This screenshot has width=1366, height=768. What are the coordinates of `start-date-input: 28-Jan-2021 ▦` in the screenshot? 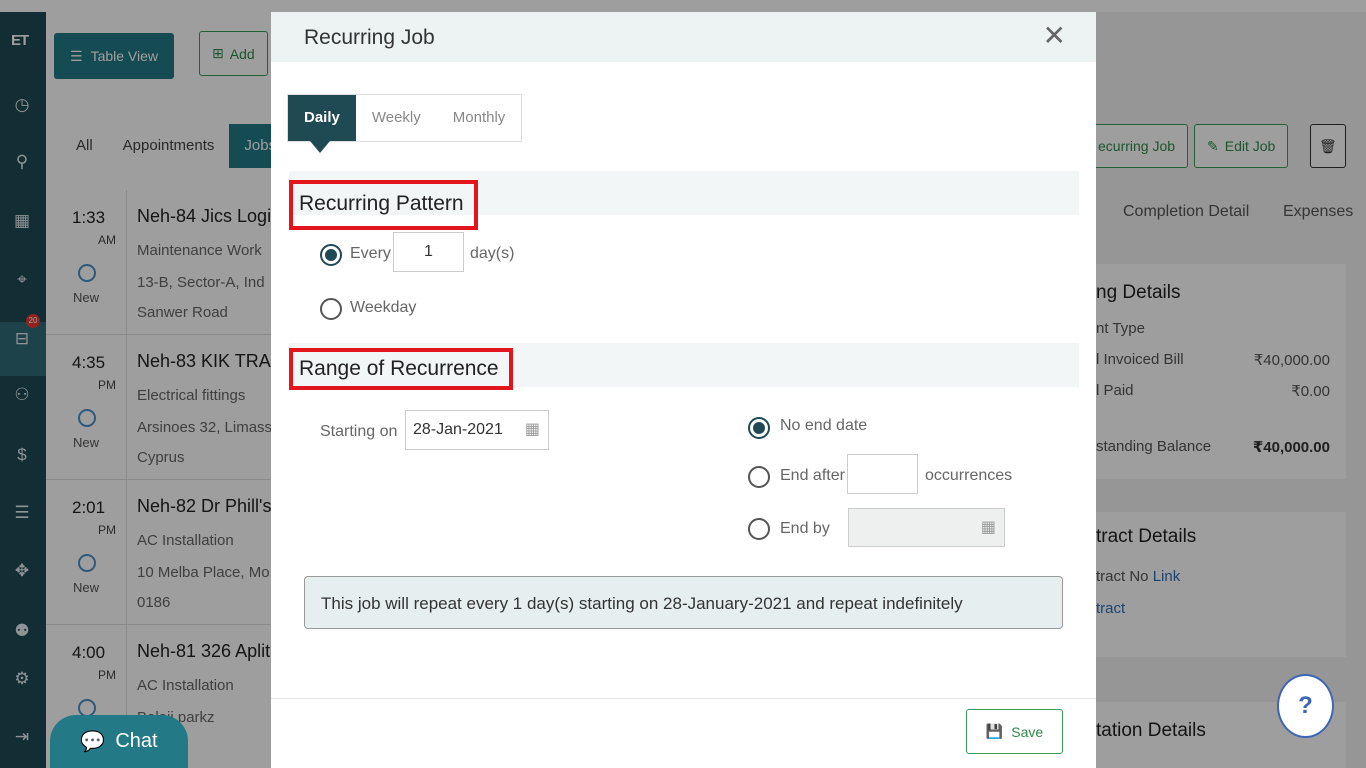 It's located at (477, 430).